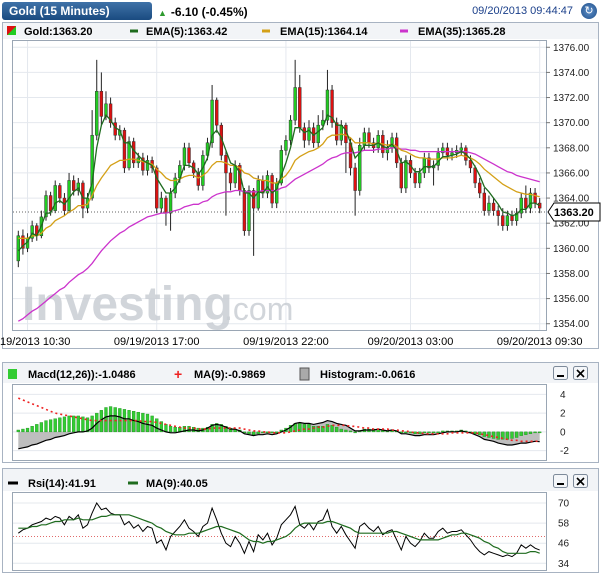  What do you see at coordinates (82, 375) in the screenshot?
I see `macd-legend: Macd(12,26)):-1.0486` at bounding box center [82, 375].